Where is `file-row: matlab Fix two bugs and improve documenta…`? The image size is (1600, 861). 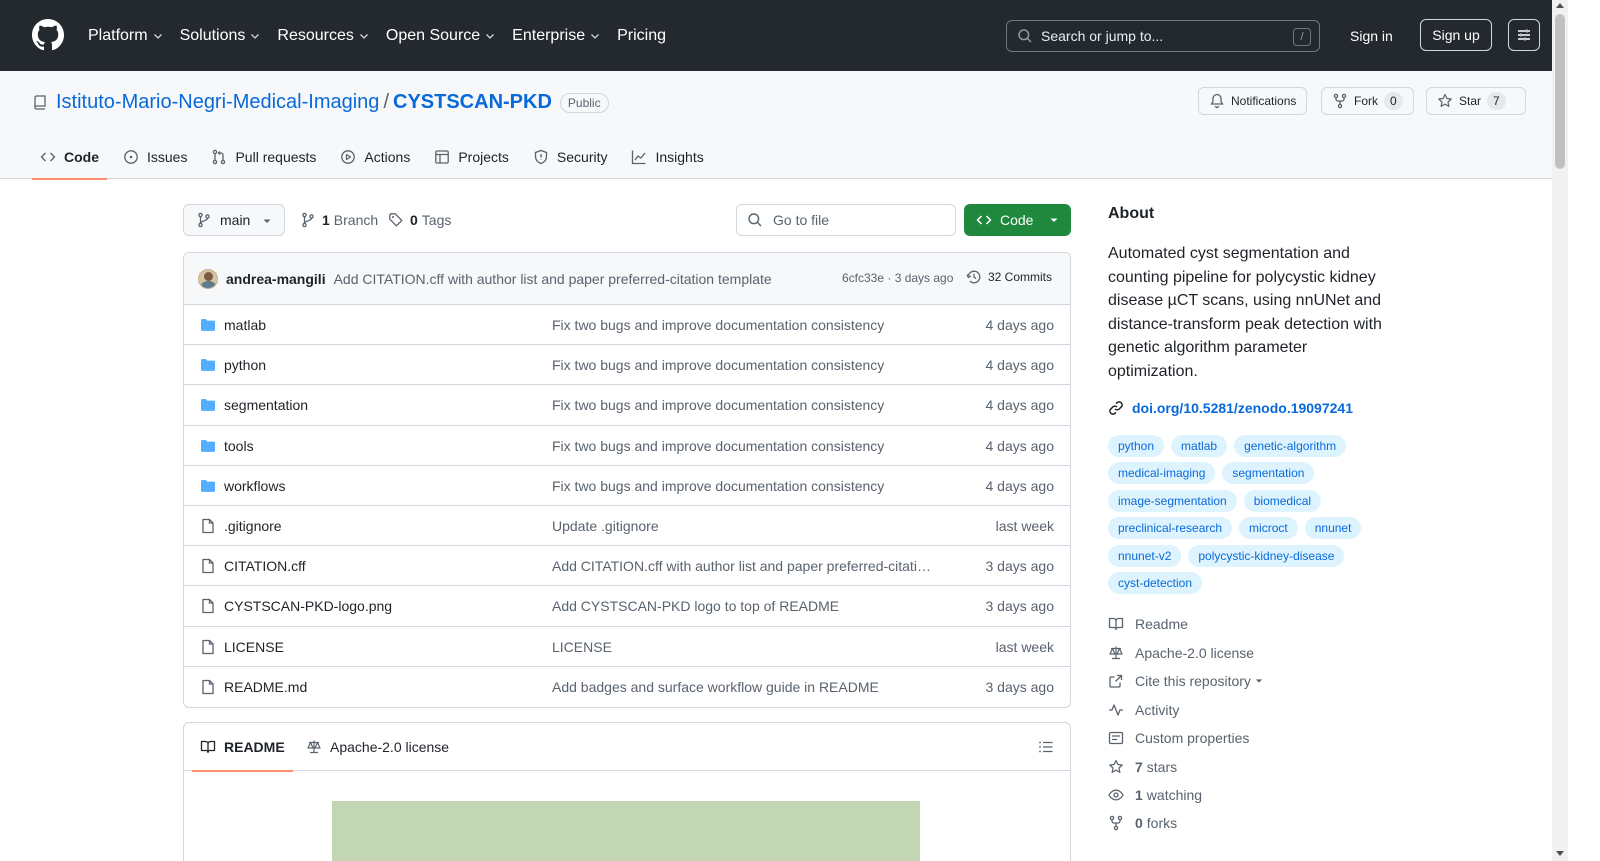
file-row: matlab Fix two bugs and improve documenta… is located at coordinates (627, 325).